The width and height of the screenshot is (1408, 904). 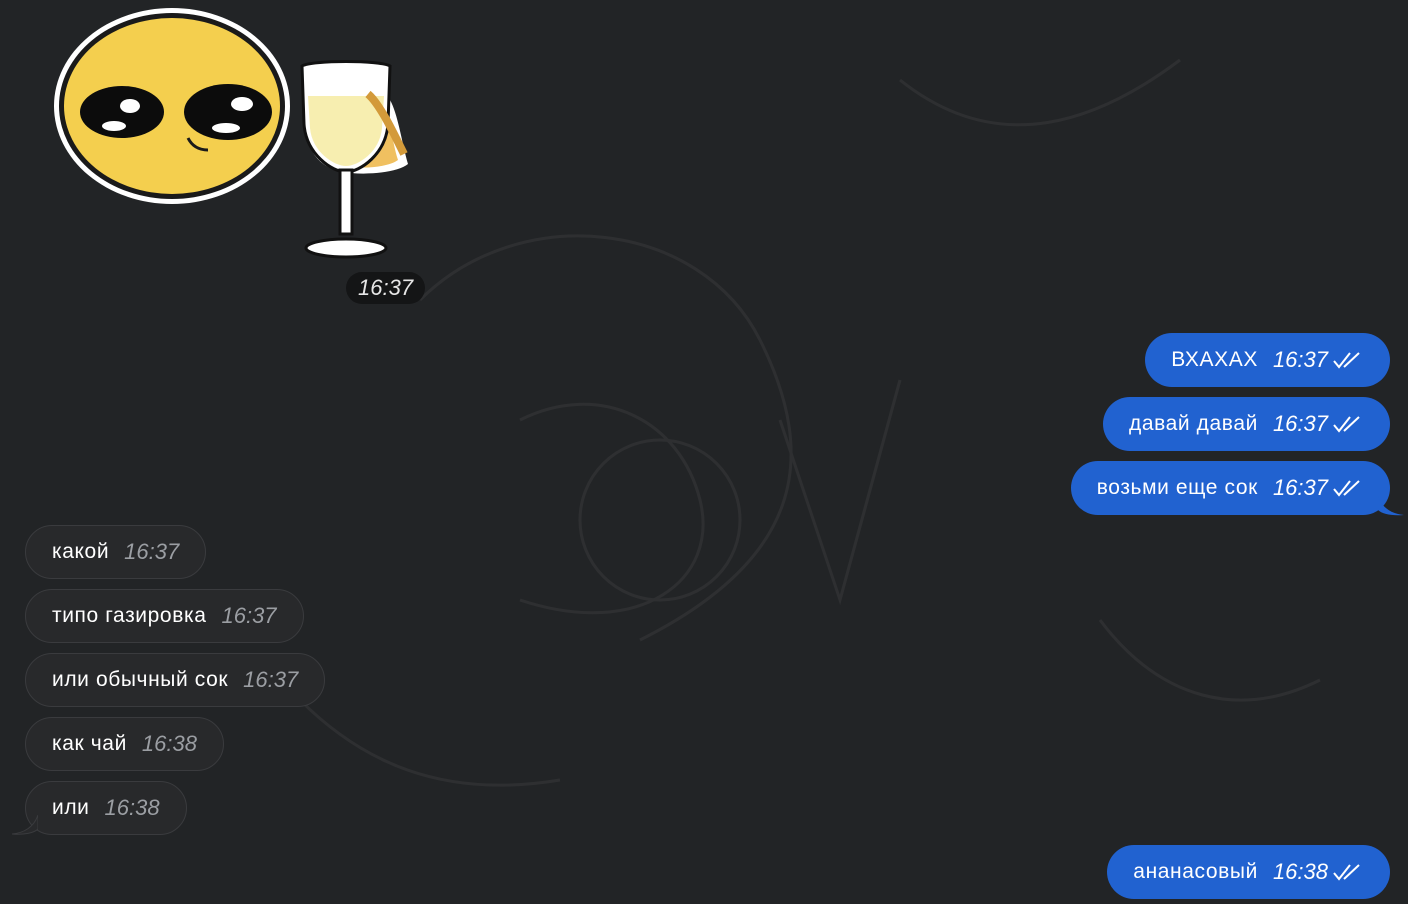 I want to click on message-text: давай давай, so click(x=1193, y=423).